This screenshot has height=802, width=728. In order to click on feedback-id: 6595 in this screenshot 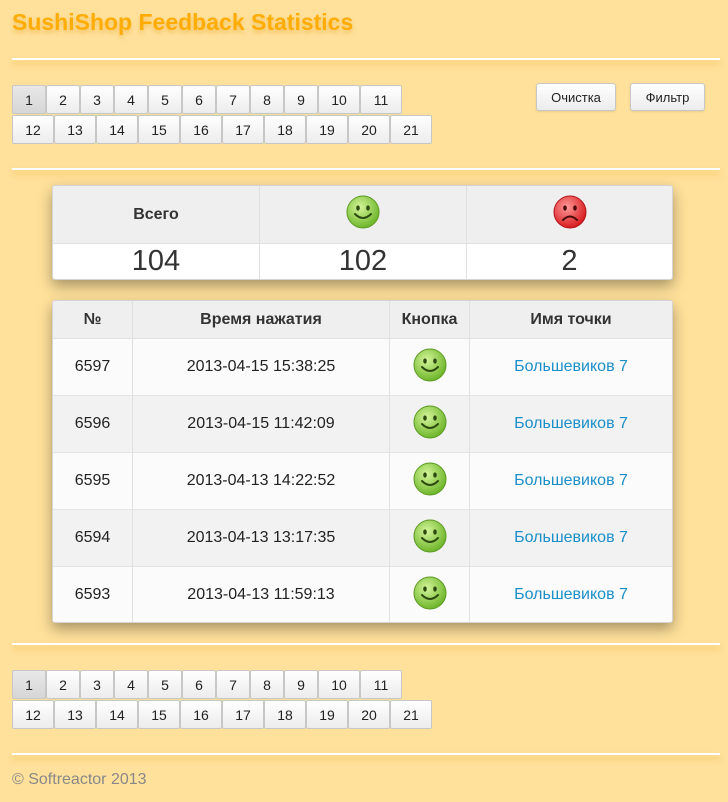, I will do `click(93, 481)`.